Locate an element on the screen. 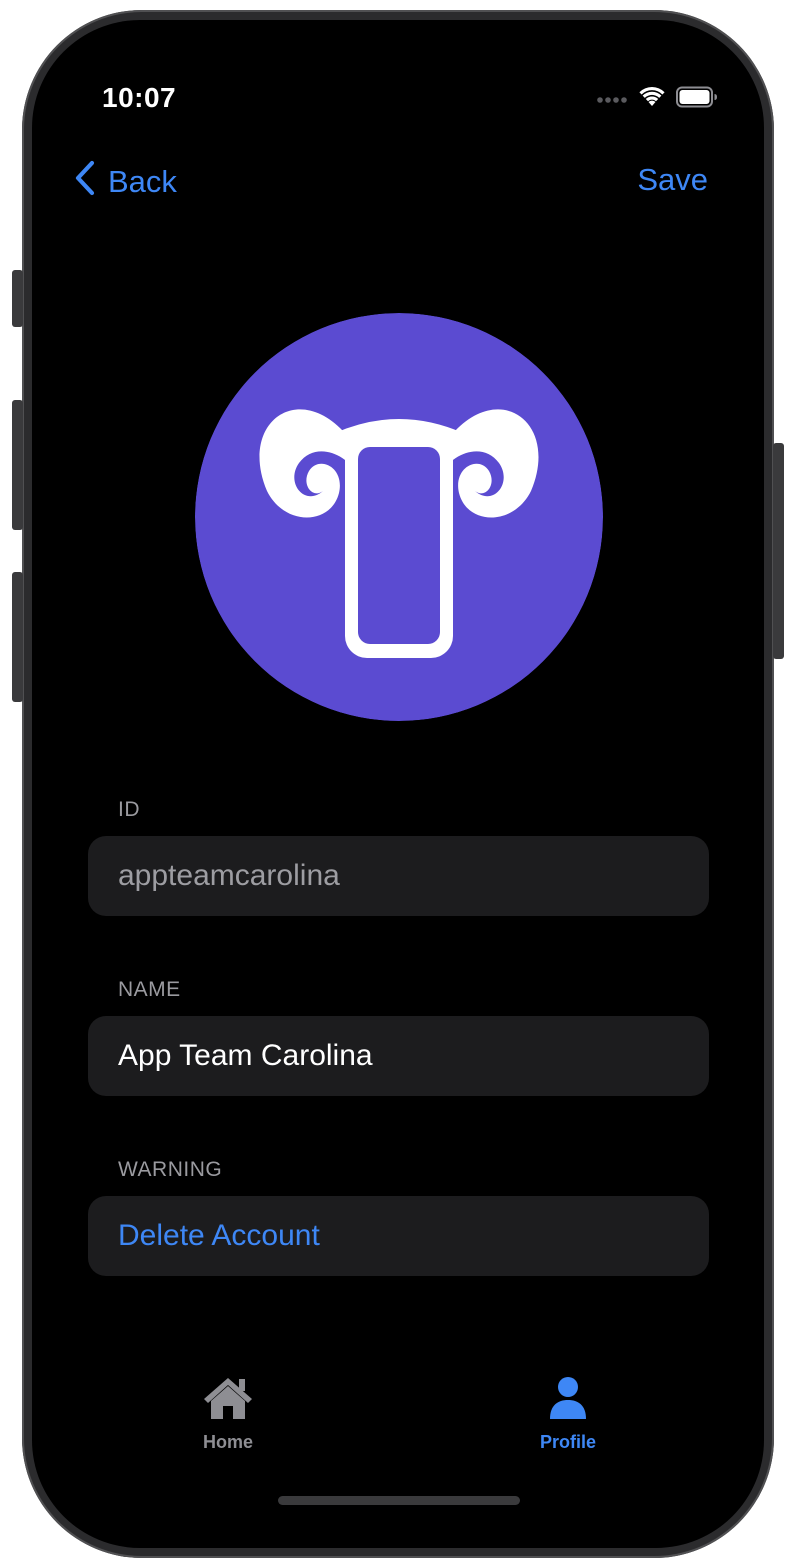 This screenshot has width=796, height=1562. id-field: appteamcarolina is located at coordinates (398, 876).